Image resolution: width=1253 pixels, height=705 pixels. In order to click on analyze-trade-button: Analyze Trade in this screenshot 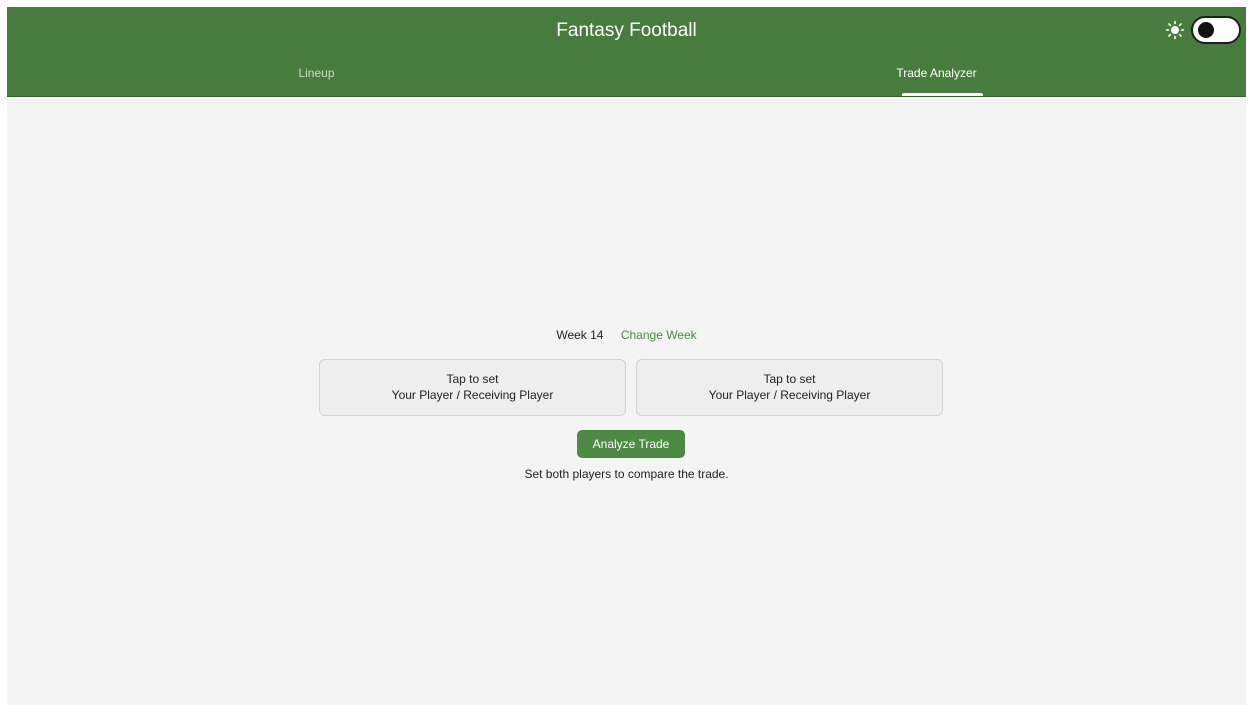, I will do `click(631, 444)`.